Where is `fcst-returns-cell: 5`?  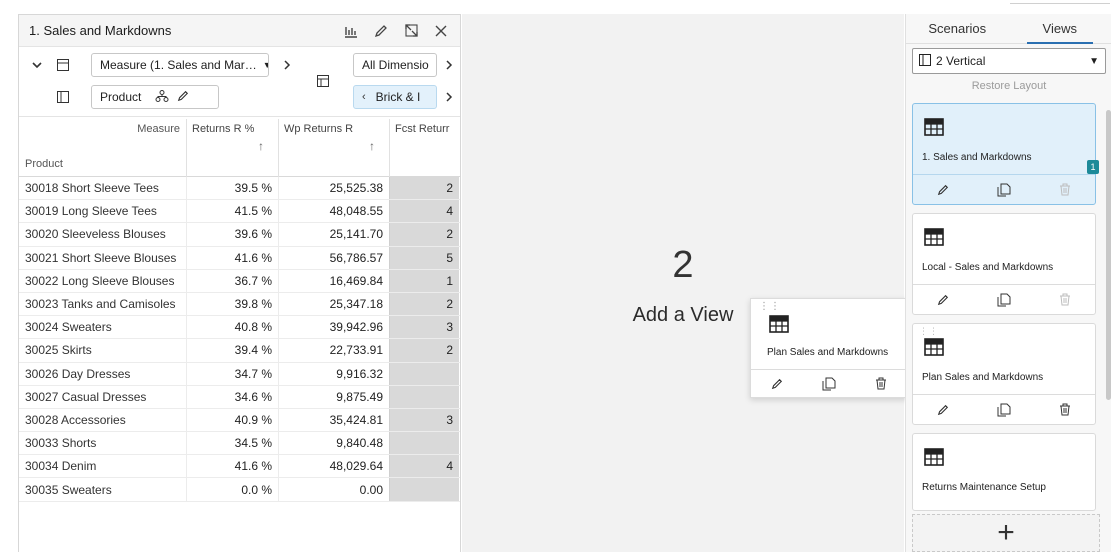 fcst-returns-cell: 5 is located at coordinates (424, 257).